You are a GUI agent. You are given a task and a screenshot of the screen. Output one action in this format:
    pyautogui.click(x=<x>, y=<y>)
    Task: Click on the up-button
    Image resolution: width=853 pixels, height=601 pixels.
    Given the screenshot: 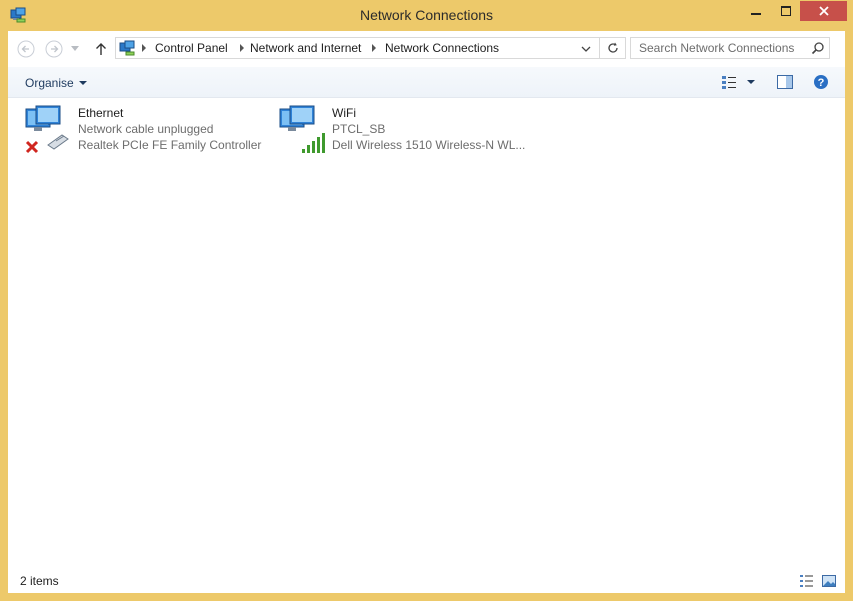 What is the action you would take?
    pyautogui.click(x=101, y=49)
    